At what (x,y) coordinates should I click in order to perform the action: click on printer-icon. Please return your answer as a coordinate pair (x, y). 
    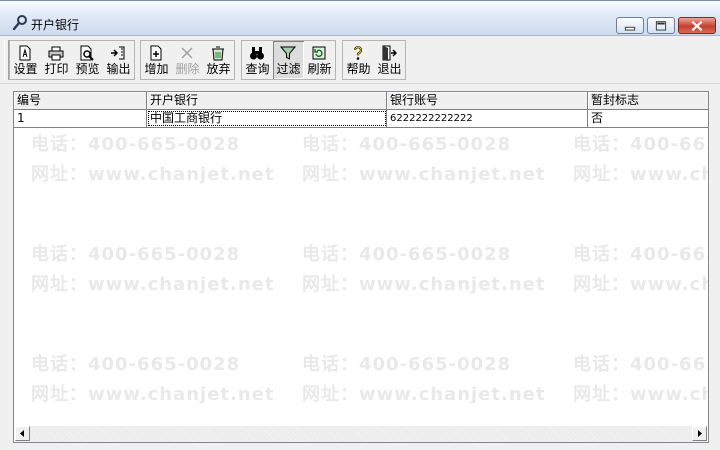
    Looking at the image, I should click on (56, 53).